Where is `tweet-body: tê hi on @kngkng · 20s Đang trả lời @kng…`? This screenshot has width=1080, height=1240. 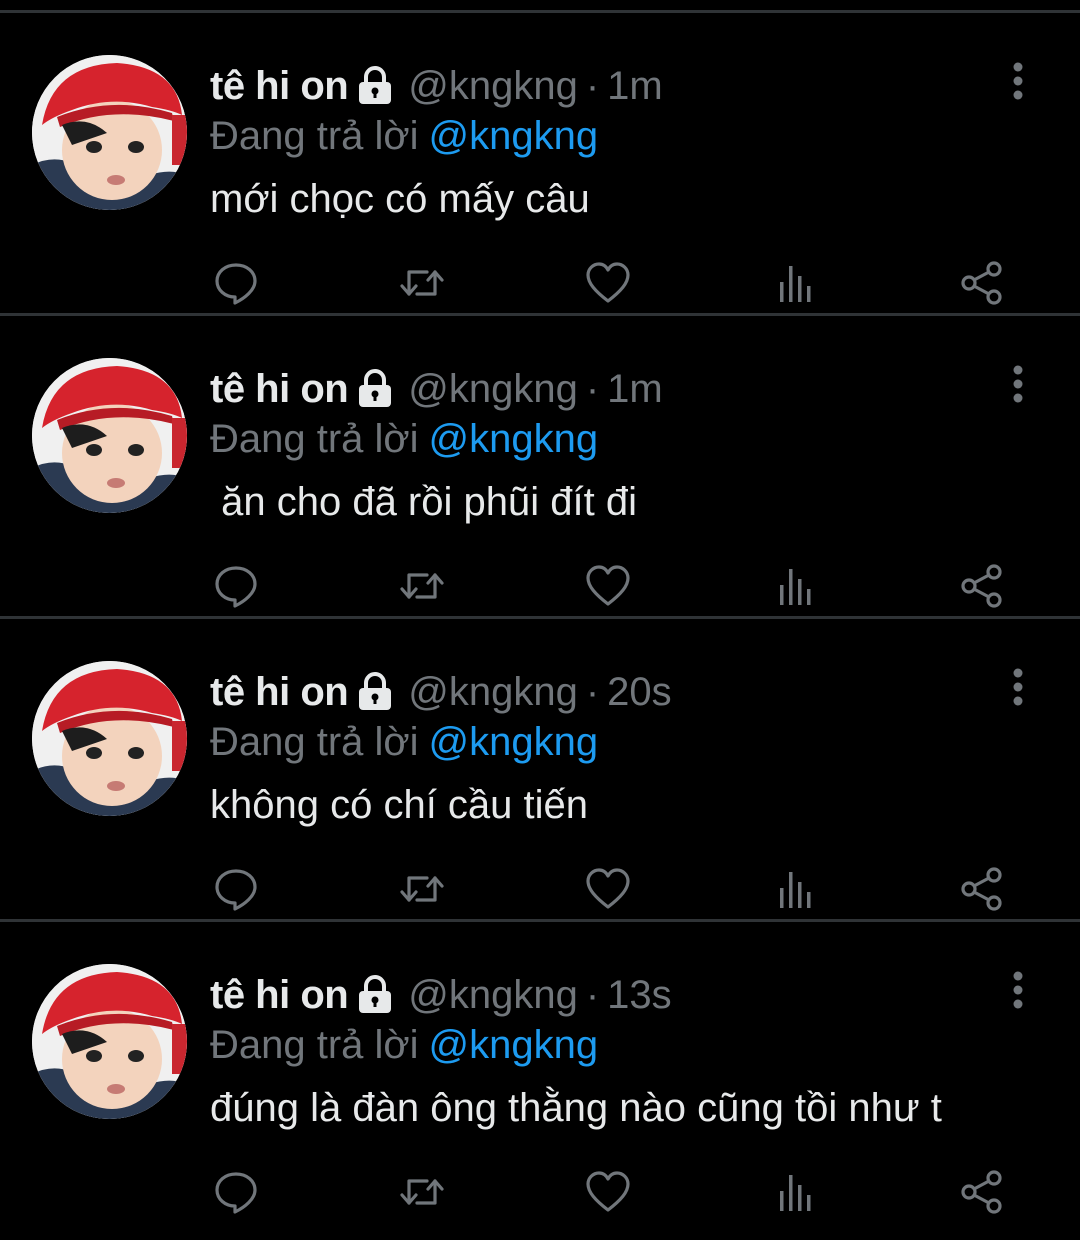
tweet-body: tê hi on @kngkng · 20s Đang trả lời @kng… is located at coordinates (600, 749).